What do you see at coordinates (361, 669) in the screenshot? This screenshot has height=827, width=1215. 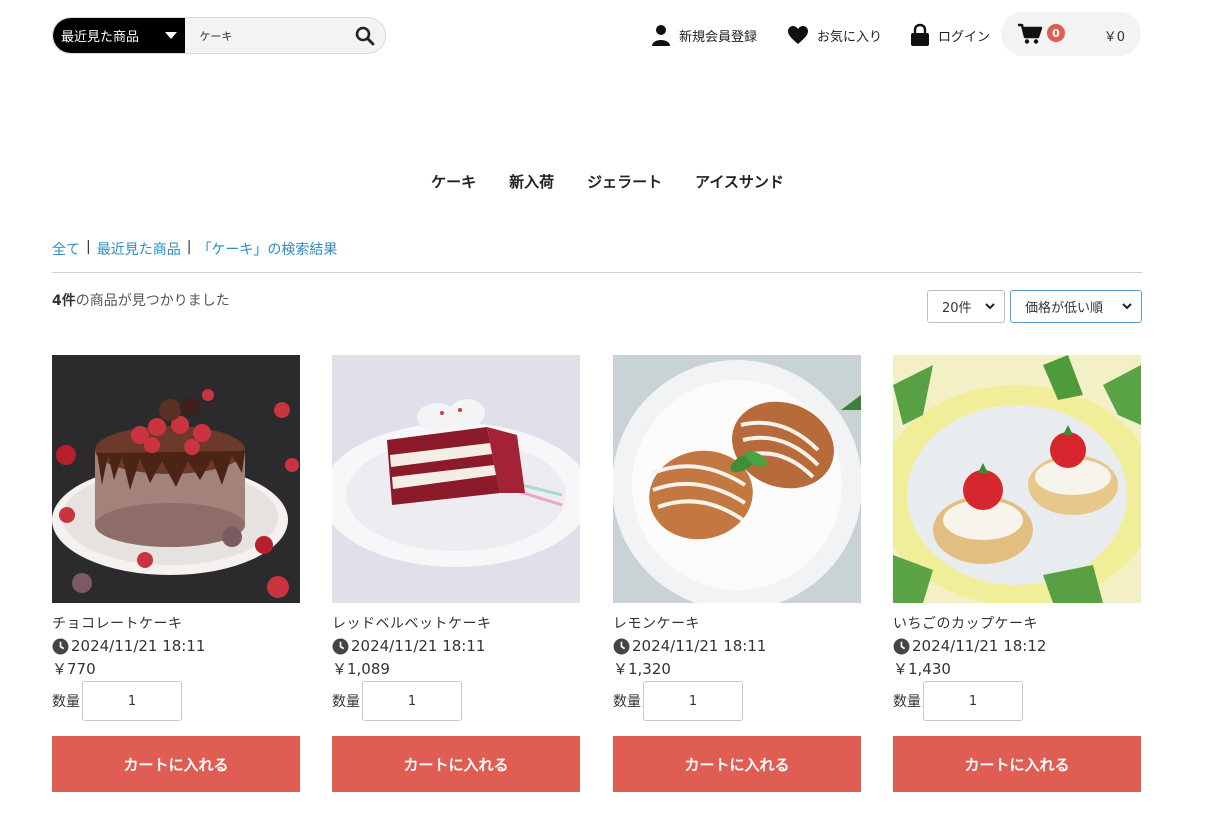 I see `product-price: ￥1,089` at bounding box center [361, 669].